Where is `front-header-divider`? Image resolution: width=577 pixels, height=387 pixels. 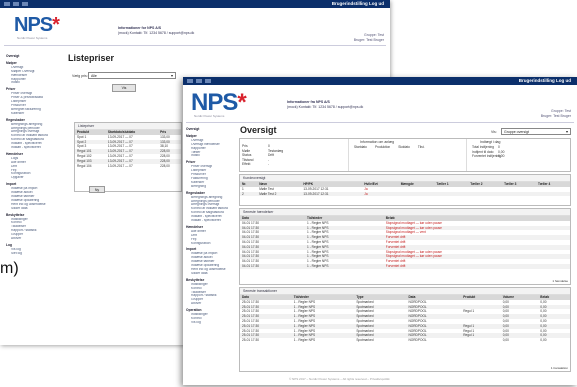
front-header-divider is located at coordinates (380, 122).